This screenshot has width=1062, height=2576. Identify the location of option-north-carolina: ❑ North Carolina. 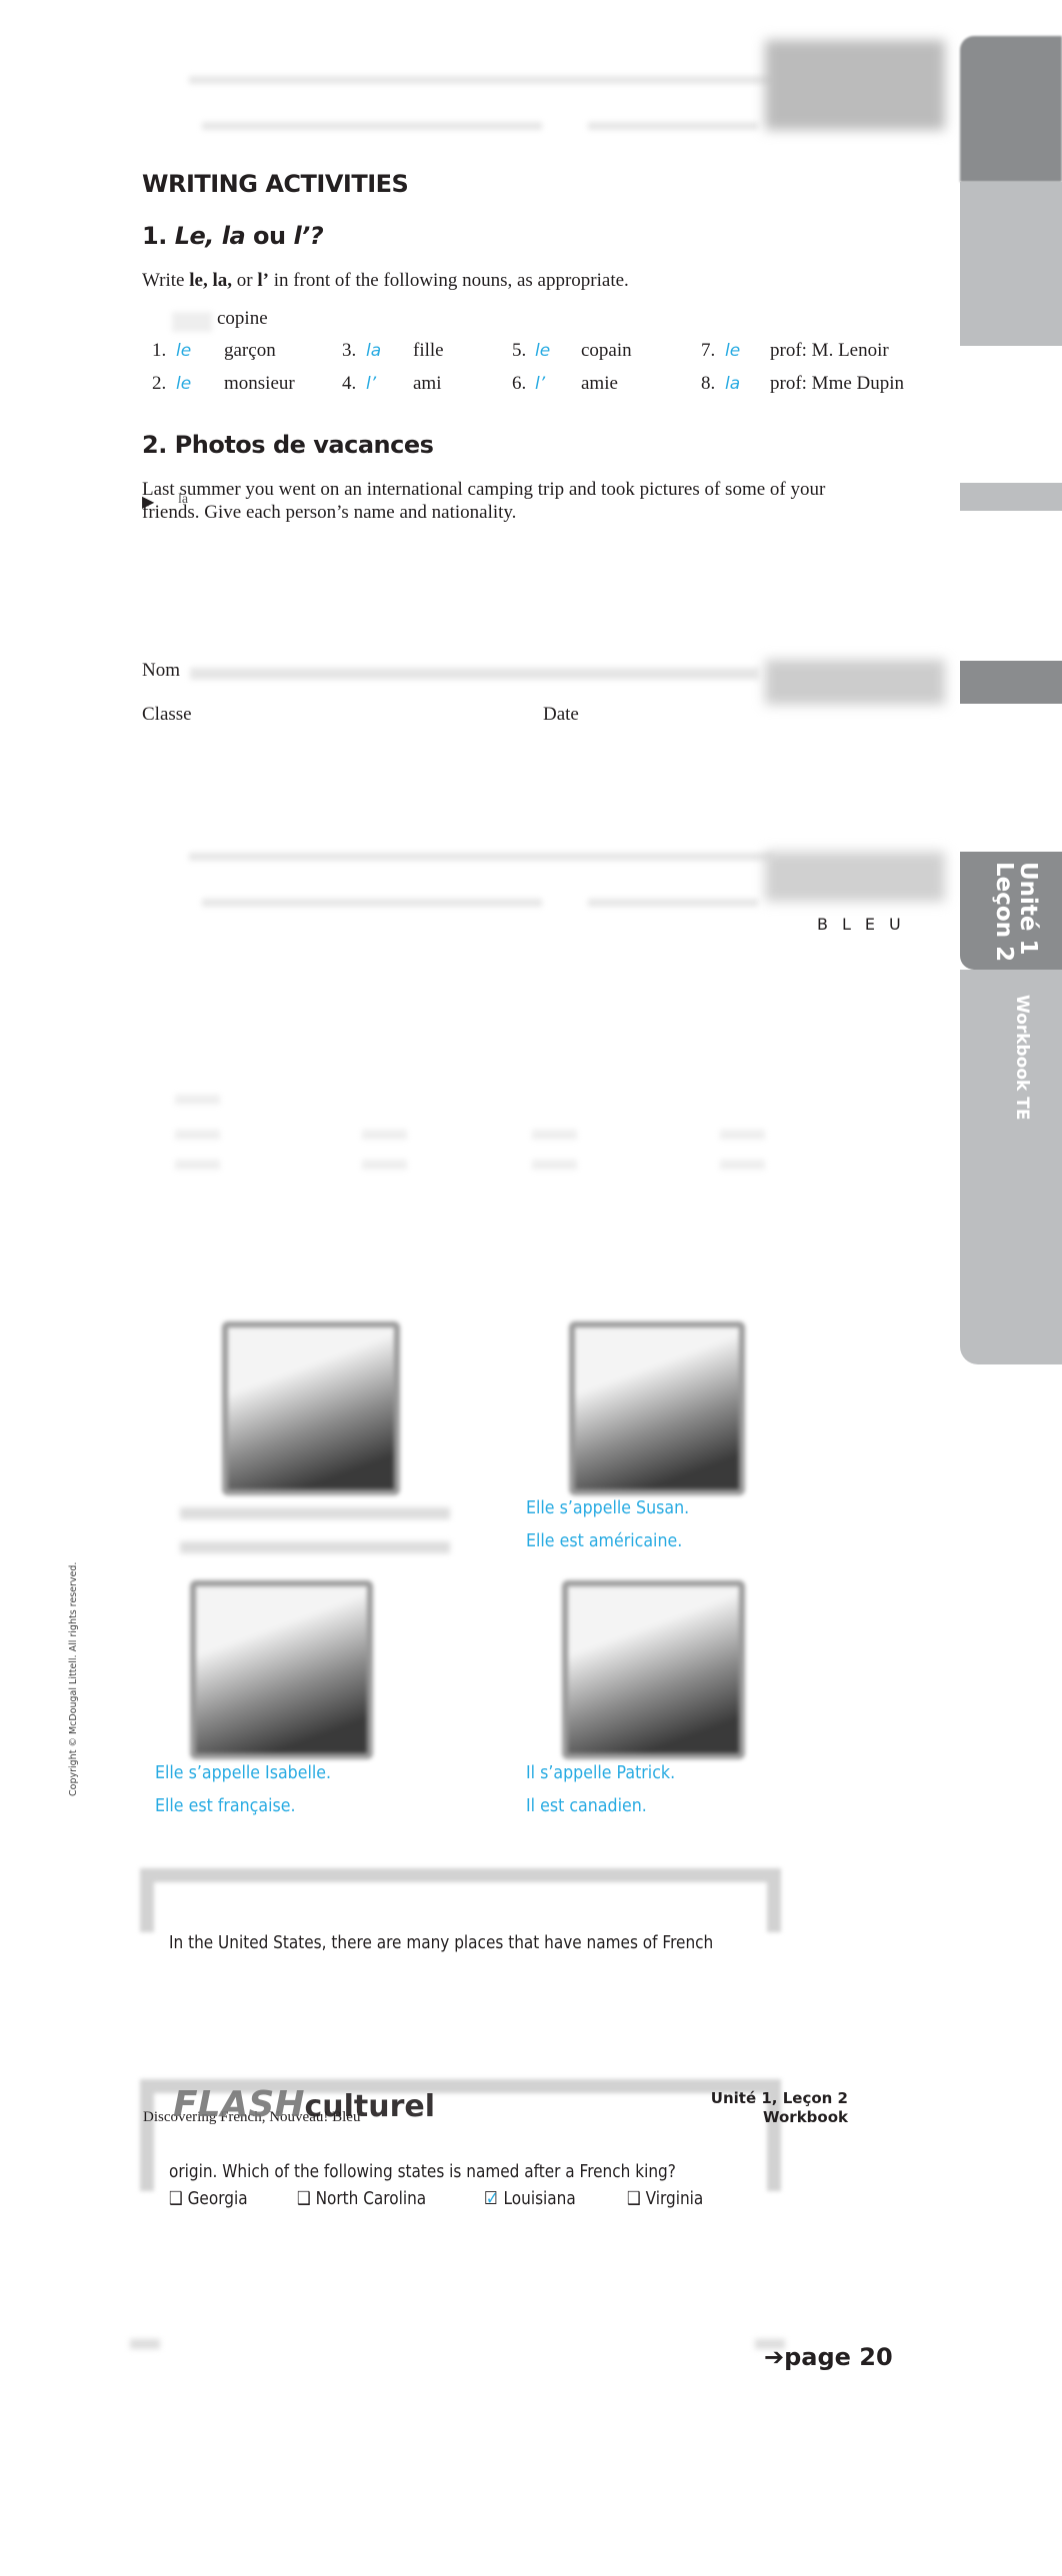
(361, 2198).